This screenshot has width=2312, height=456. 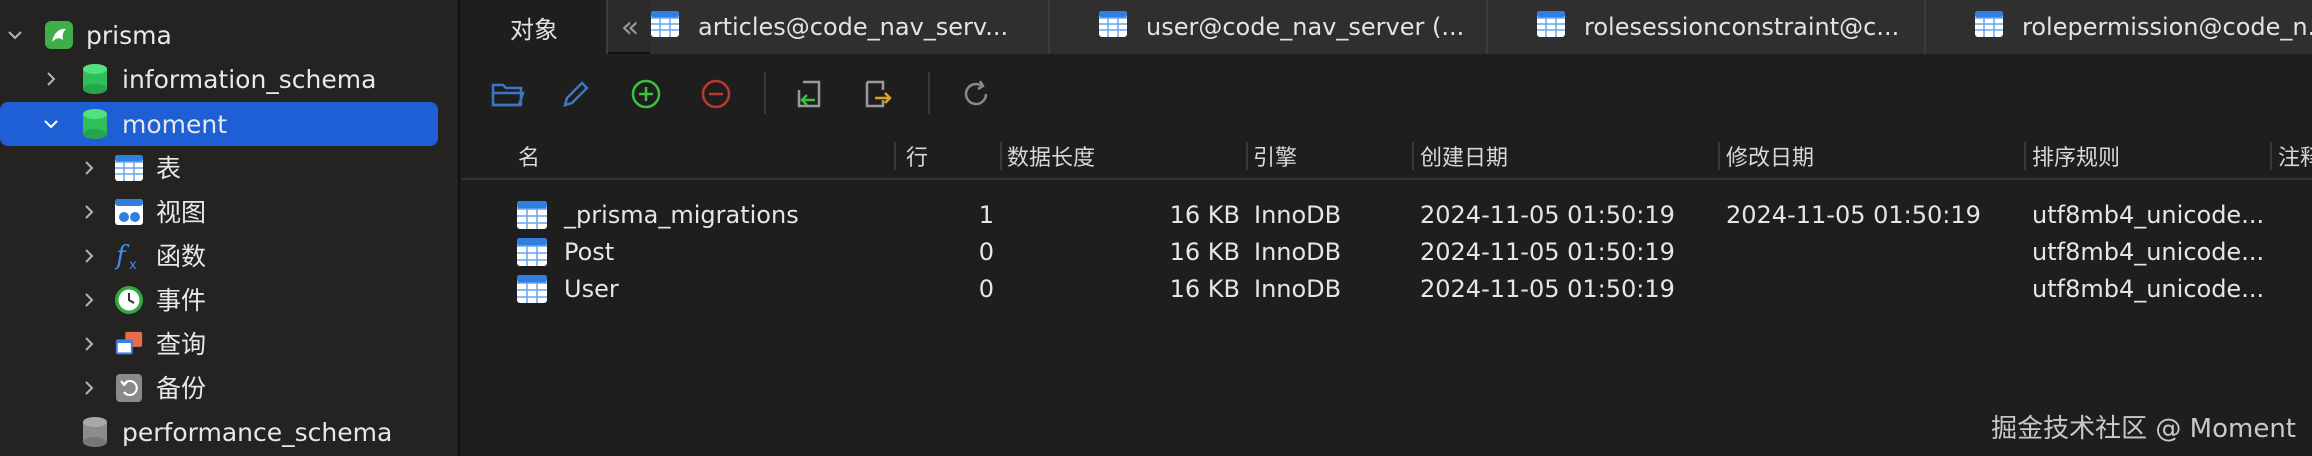 I want to click on delete-table-button, so click(x=716, y=94).